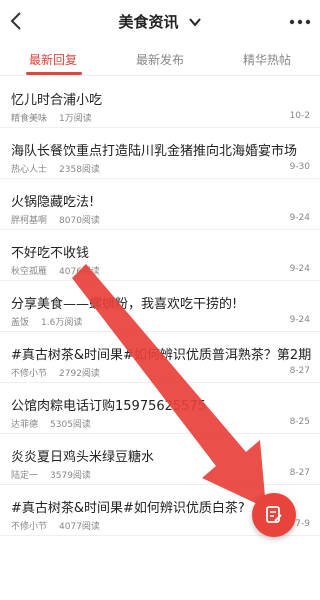 This screenshot has height=600, width=320. What do you see at coordinates (55, 219) in the screenshot?
I see `post-meta: 胖柯基啊 8070阅读` at bounding box center [55, 219].